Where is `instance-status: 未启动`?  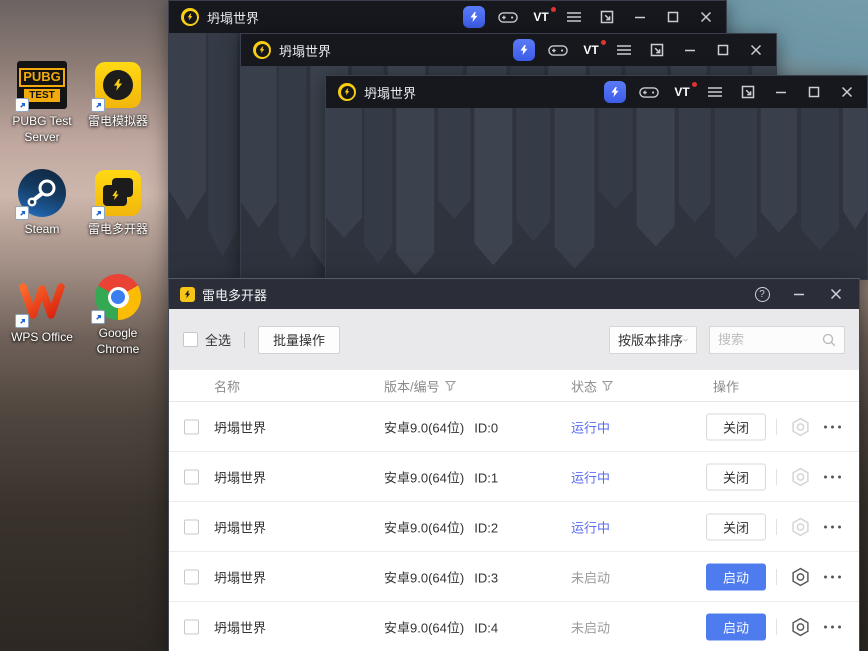 instance-status: 未启动 is located at coordinates (591, 577).